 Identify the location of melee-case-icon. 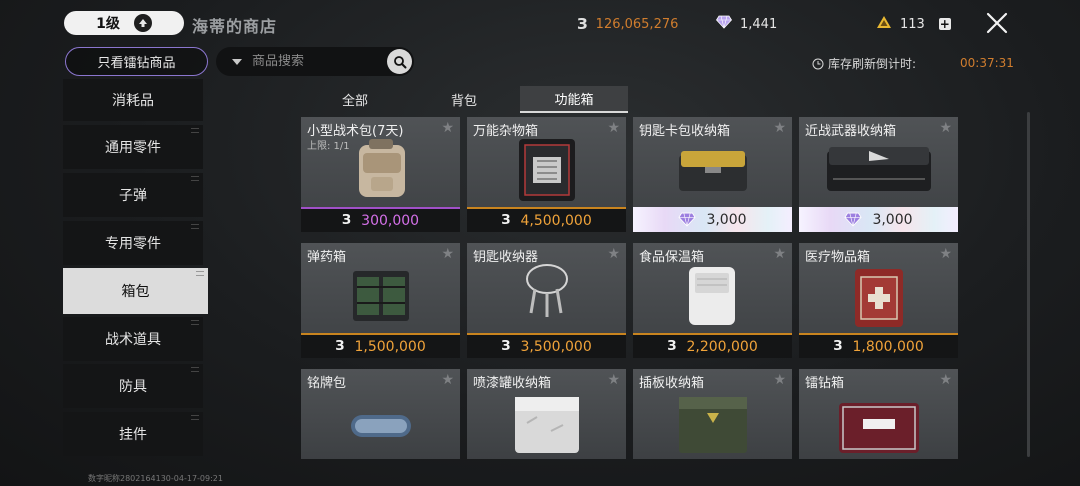
(879, 169).